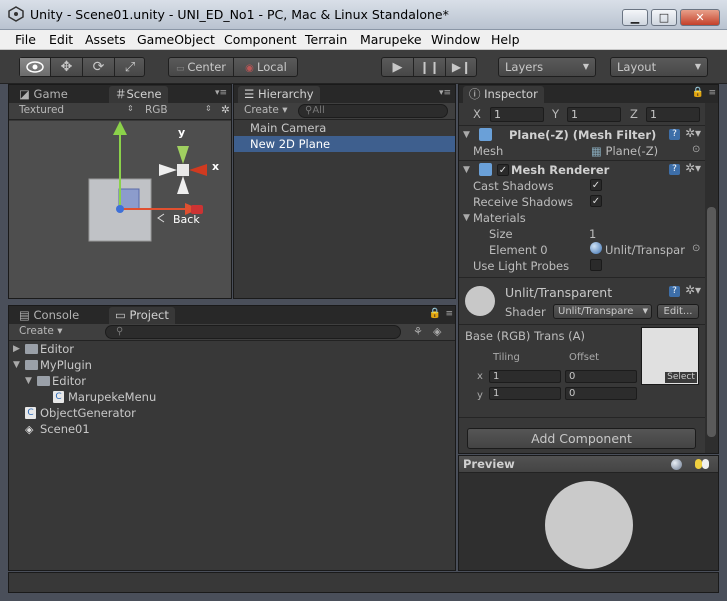 The image size is (727, 601). I want to click on list-item: ▼ Editor, so click(159, 381).